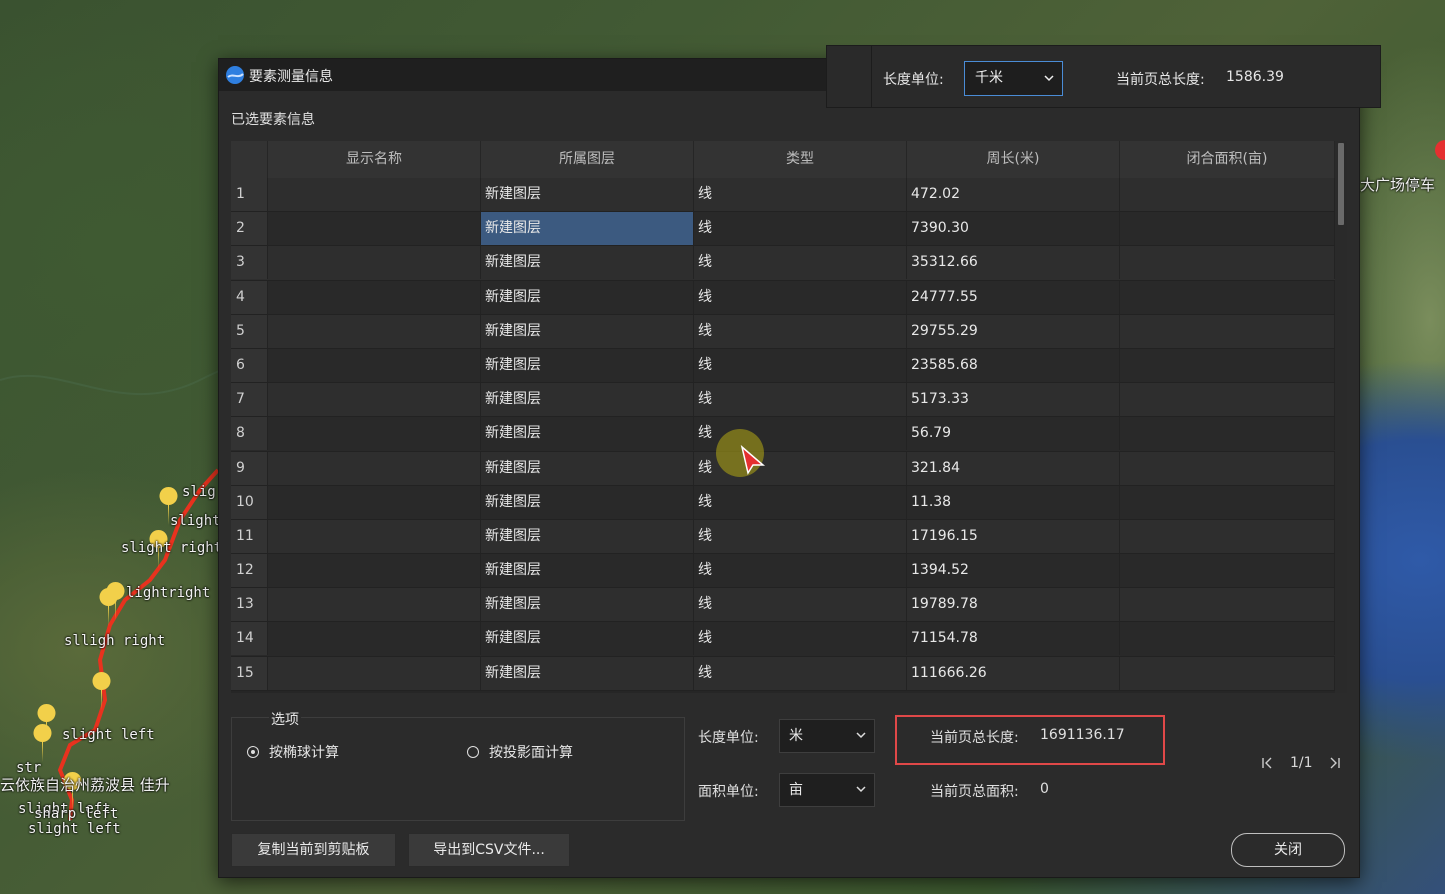 The width and height of the screenshot is (1445, 894). I want to click on area-unit-select: 亩, so click(827, 790).